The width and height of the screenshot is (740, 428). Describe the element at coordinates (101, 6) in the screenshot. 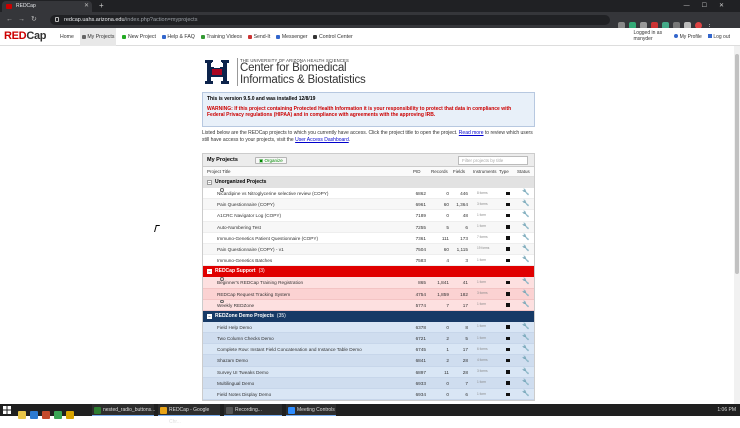

I see `new-tab-icon: +` at that location.